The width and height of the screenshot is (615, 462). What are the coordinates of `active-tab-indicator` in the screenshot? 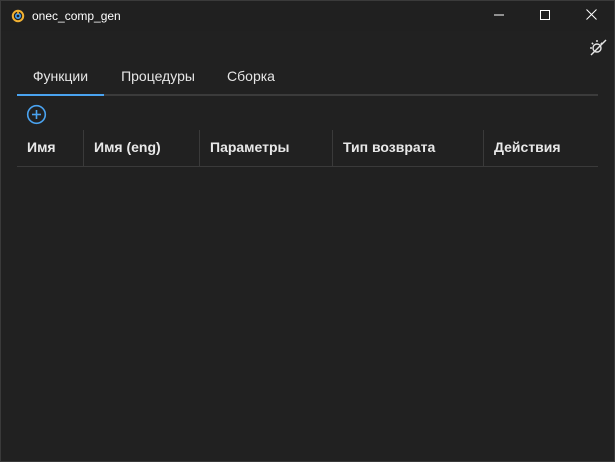 It's located at (60, 95).